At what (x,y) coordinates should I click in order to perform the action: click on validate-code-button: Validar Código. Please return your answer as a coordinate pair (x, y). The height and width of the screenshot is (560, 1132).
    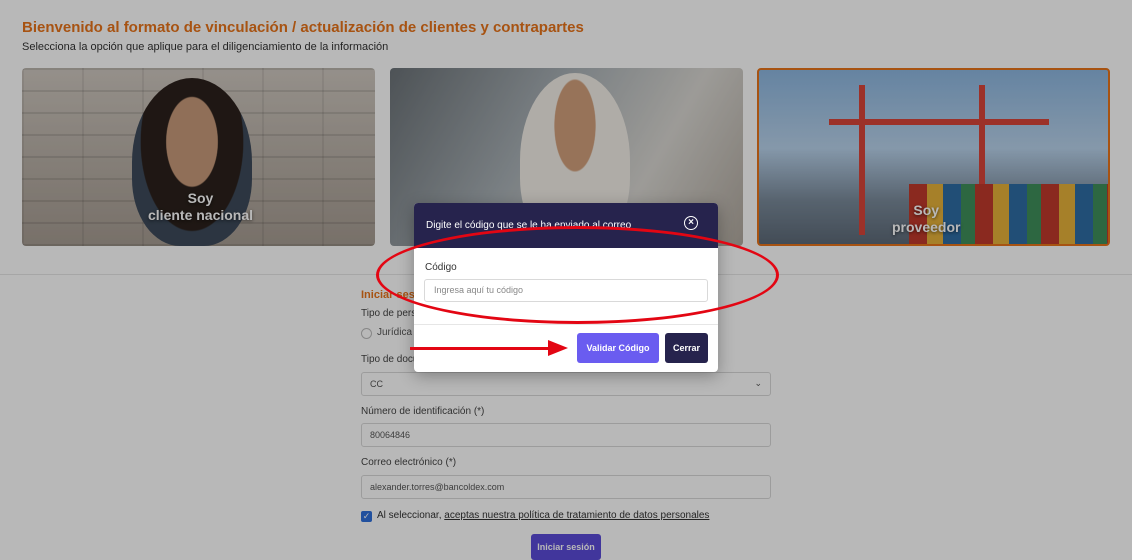
    Looking at the image, I should click on (618, 348).